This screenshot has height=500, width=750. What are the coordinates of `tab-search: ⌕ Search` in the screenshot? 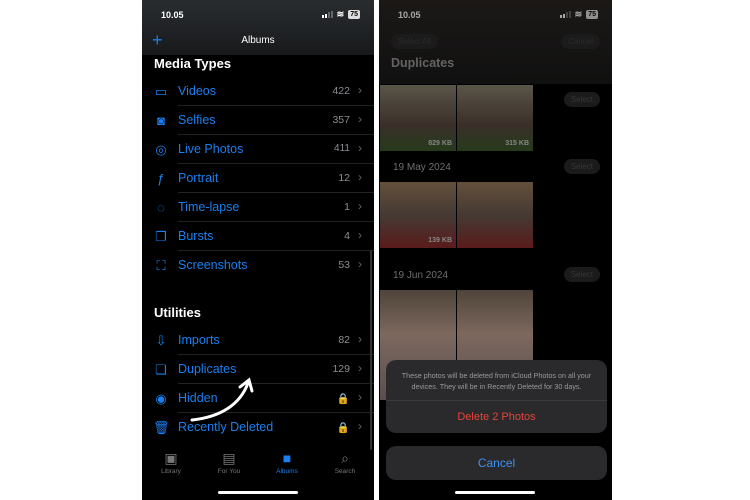 It's located at (345, 468).